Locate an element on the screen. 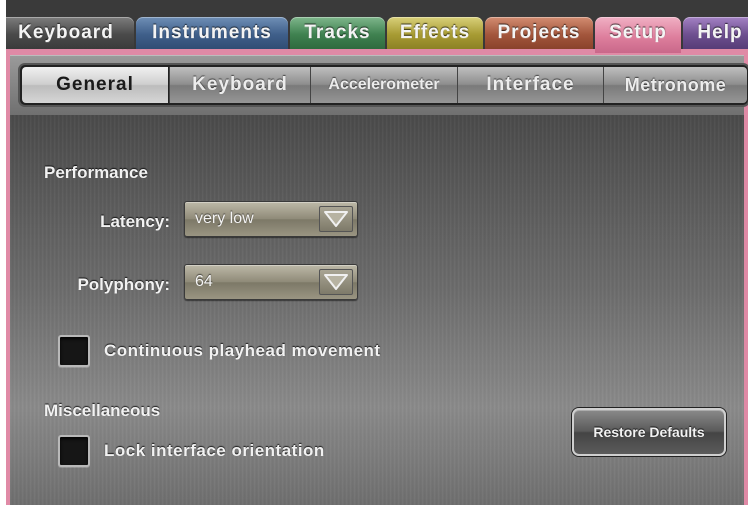 The height and width of the screenshot is (505, 748). lock-orientation-checkbox is located at coordinates (74, 451).